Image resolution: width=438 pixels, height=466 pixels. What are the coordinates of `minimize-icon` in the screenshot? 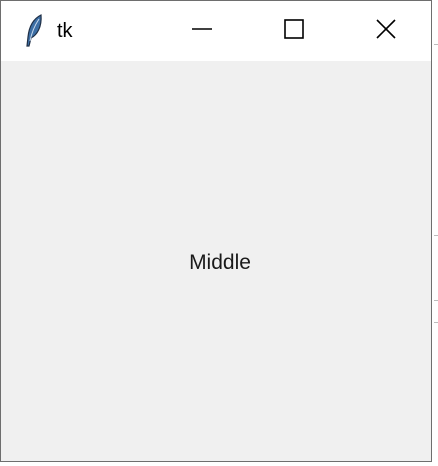 It's located at (202, 31).